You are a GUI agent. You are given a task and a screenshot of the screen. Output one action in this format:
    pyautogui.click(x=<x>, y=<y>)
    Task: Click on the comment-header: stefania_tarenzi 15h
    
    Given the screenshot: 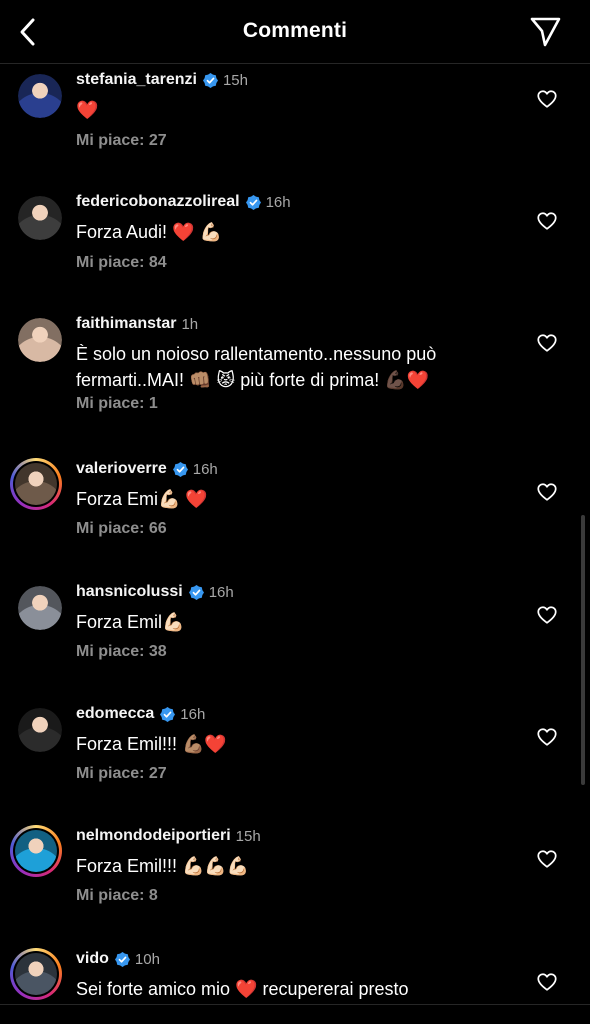 What is the action you would take?
    pyautogui.click(x=162, y=80)
    